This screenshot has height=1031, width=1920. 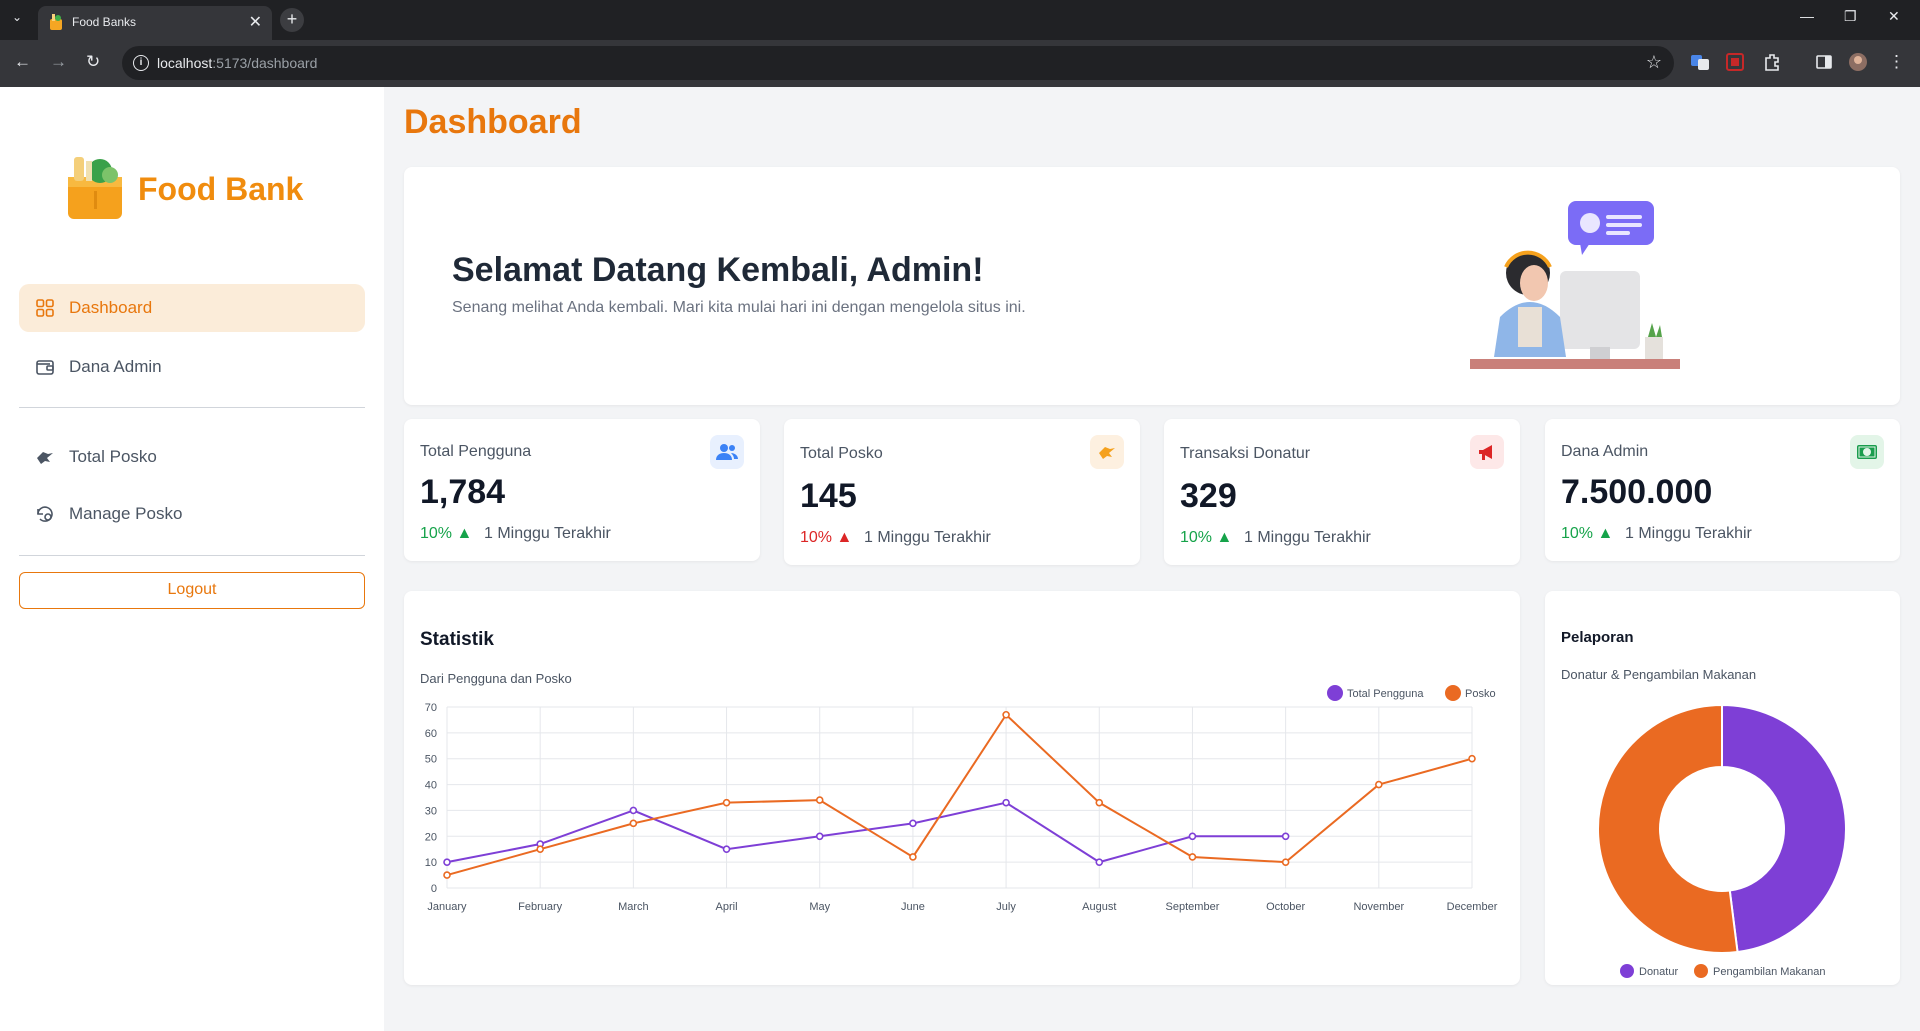 I want to click on browser-tab-bar: ⌄ Food Banks ✕ + — ❐ ✕, so click(x=960, y=20).